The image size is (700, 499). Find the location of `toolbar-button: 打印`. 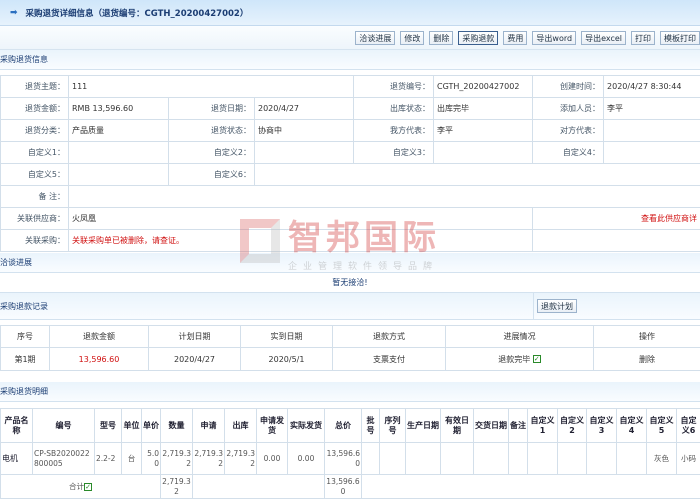

toolbar-button: 打印 is located at coordinates (643, 38).